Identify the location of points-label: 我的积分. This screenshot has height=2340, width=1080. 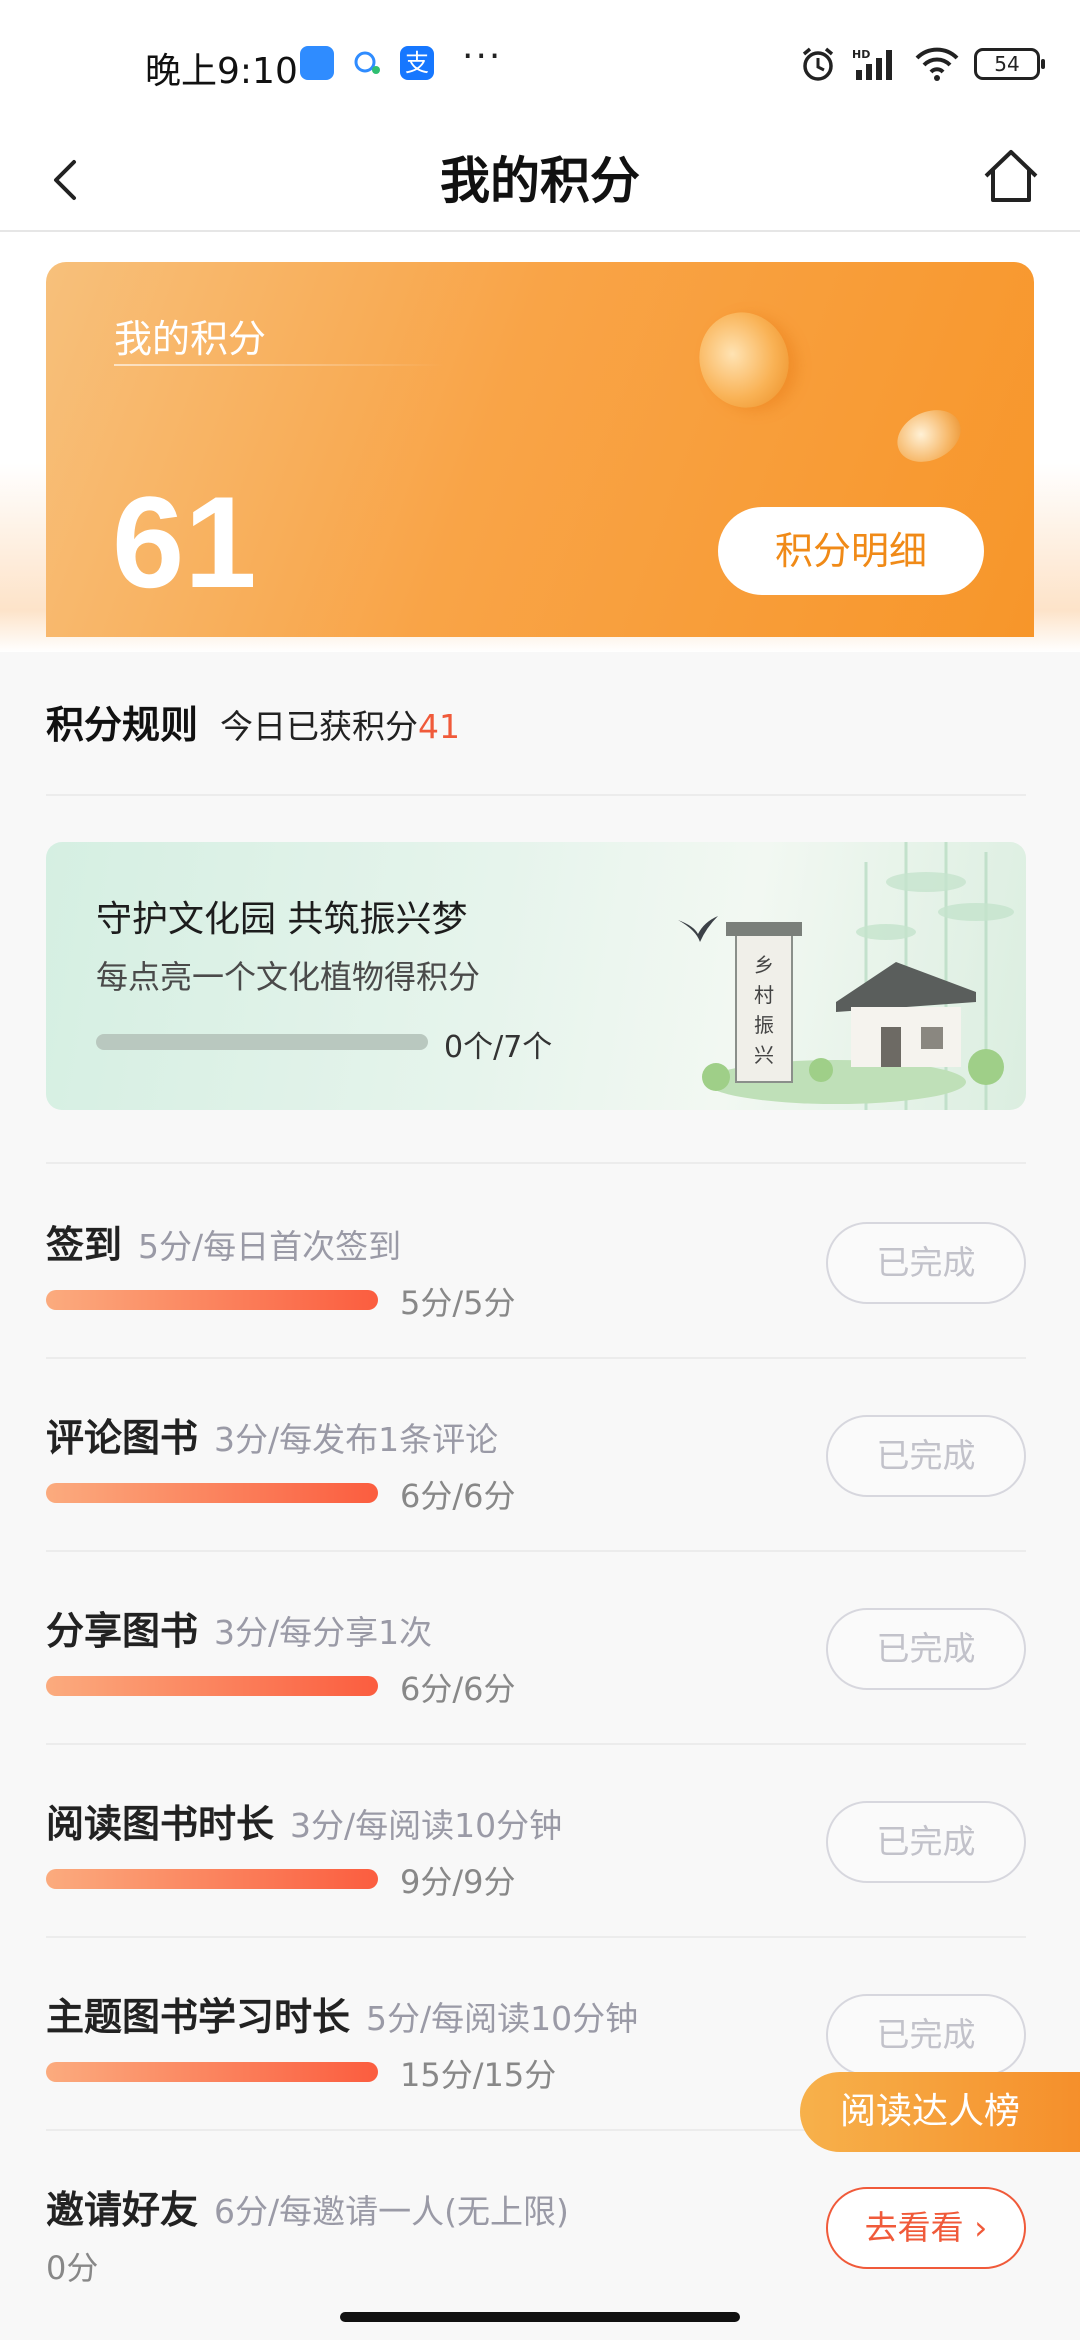
(190, 339).